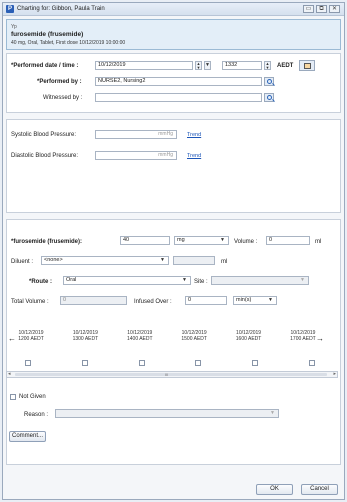  Describe the element at coordinates (224, 262) in the screenshot. I see `diluent-unit: ml` at that location.